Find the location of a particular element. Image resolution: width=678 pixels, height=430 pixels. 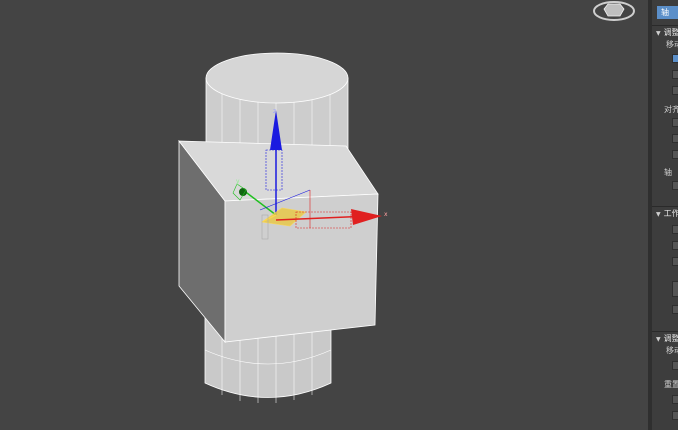

reset-transform-button is located at coordinates (675, 399).